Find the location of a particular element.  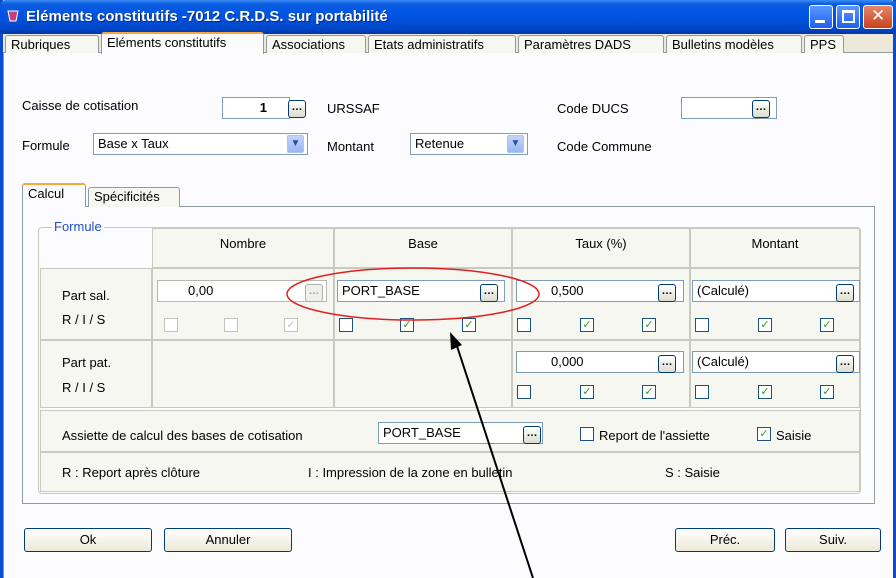

subtab-calcul: Calcul is located at coordinates (54, 195).